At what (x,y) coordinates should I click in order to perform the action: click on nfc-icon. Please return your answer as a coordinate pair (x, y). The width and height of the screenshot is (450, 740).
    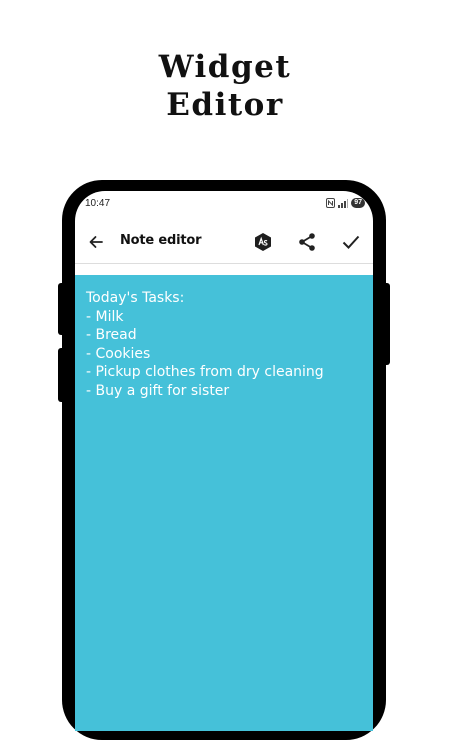
    Looking at the image, I should click on (331, 203).